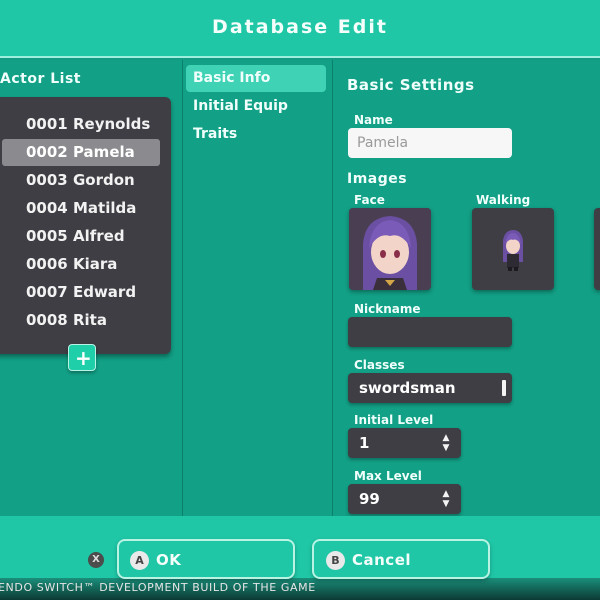 The height and width of the screenshot is (600, 600). Describe the element at coordinates (504, 388) in the screenshot. I see `select-handle-icon` at that location.